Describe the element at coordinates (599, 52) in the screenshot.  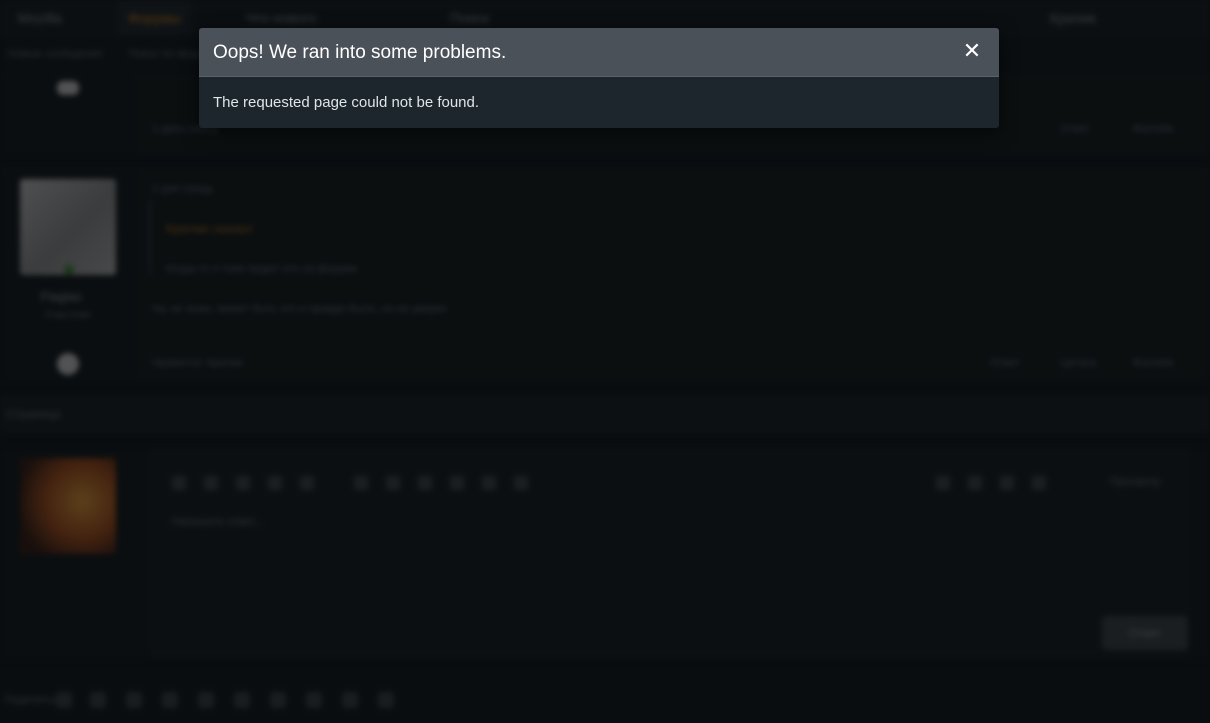
I see `dialog-header: Oops! We ran into some problems. ✕` at that location.